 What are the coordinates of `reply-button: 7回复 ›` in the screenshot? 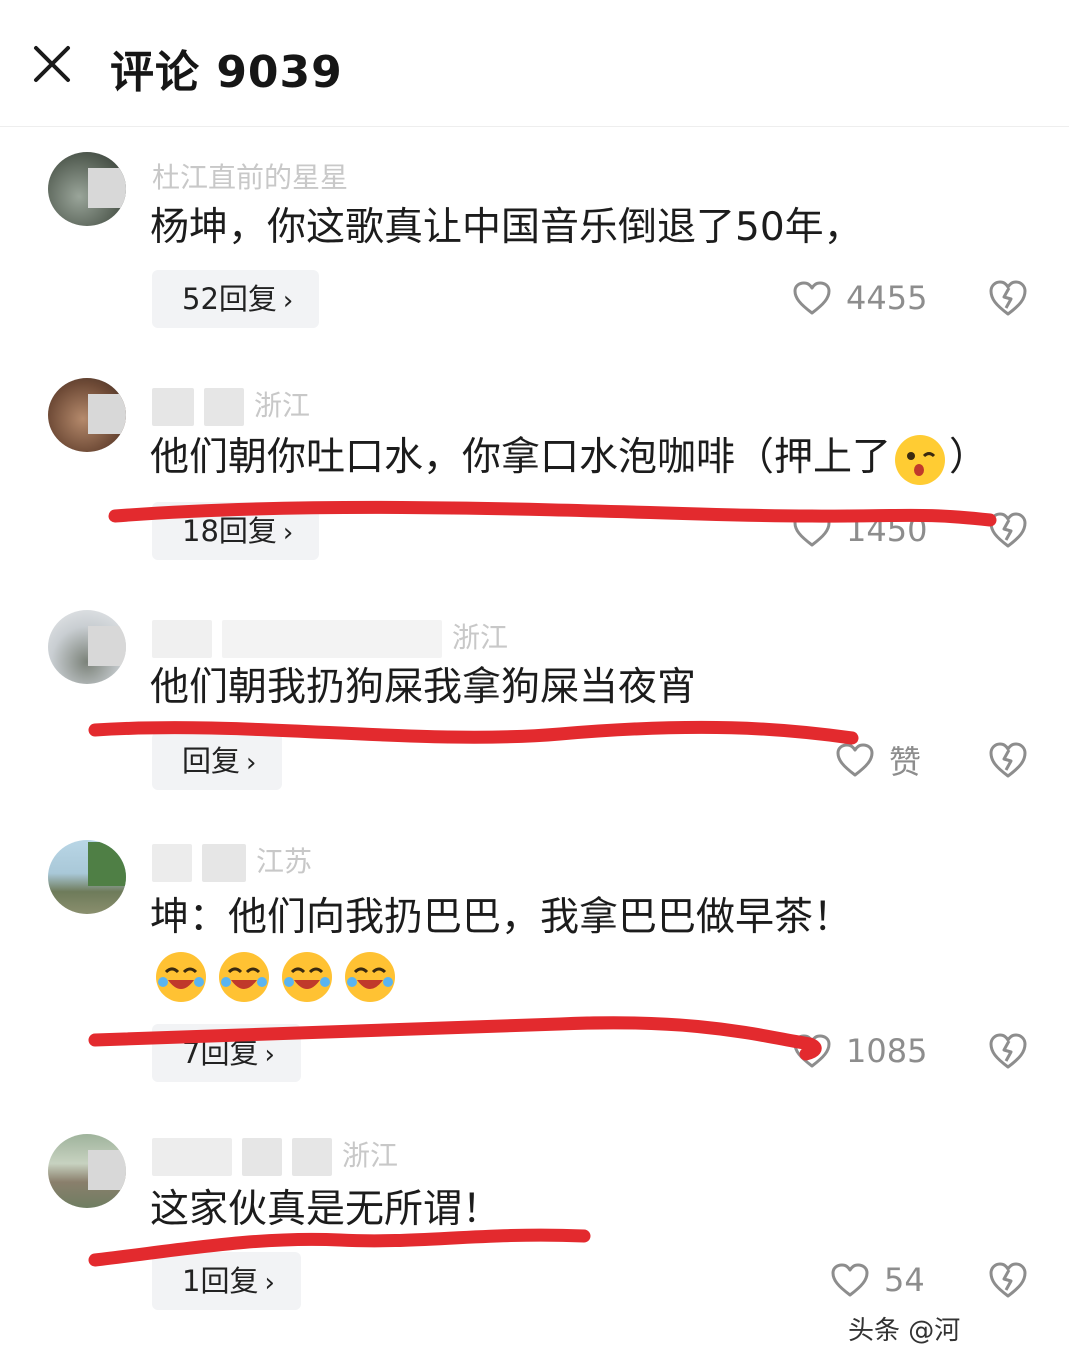 It's located at (226, 1053).